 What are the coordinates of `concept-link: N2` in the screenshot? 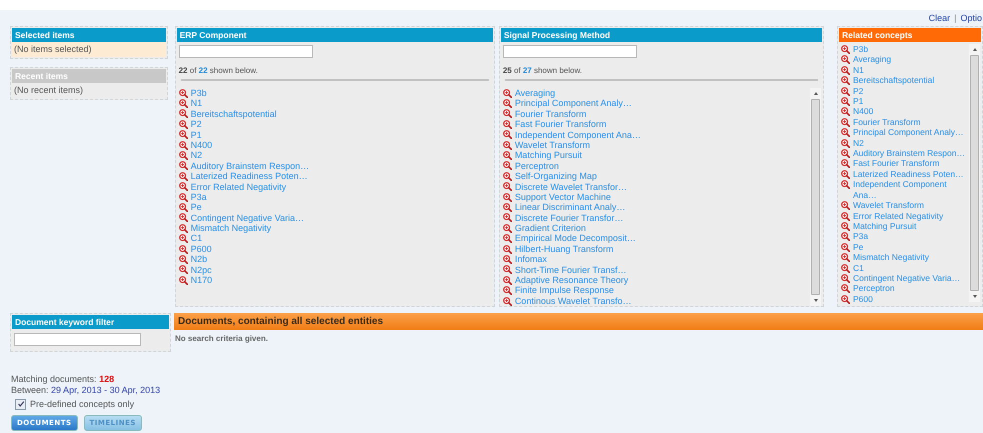 It's located at (196, 155).